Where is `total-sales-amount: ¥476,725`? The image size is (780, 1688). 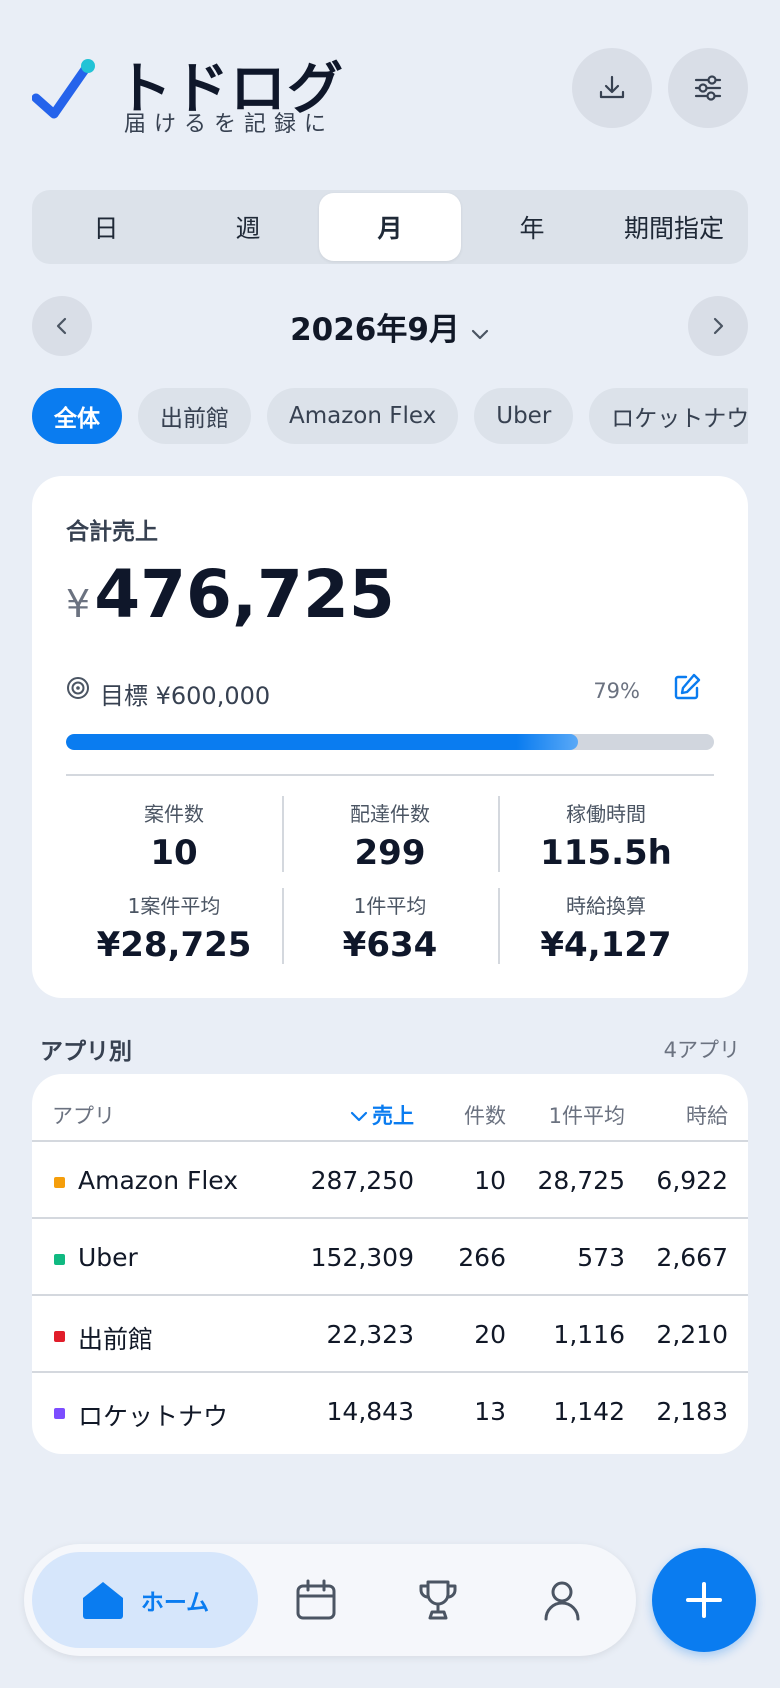
total-sales-amount: ¥476,725 is located at coordinates (230, 594).